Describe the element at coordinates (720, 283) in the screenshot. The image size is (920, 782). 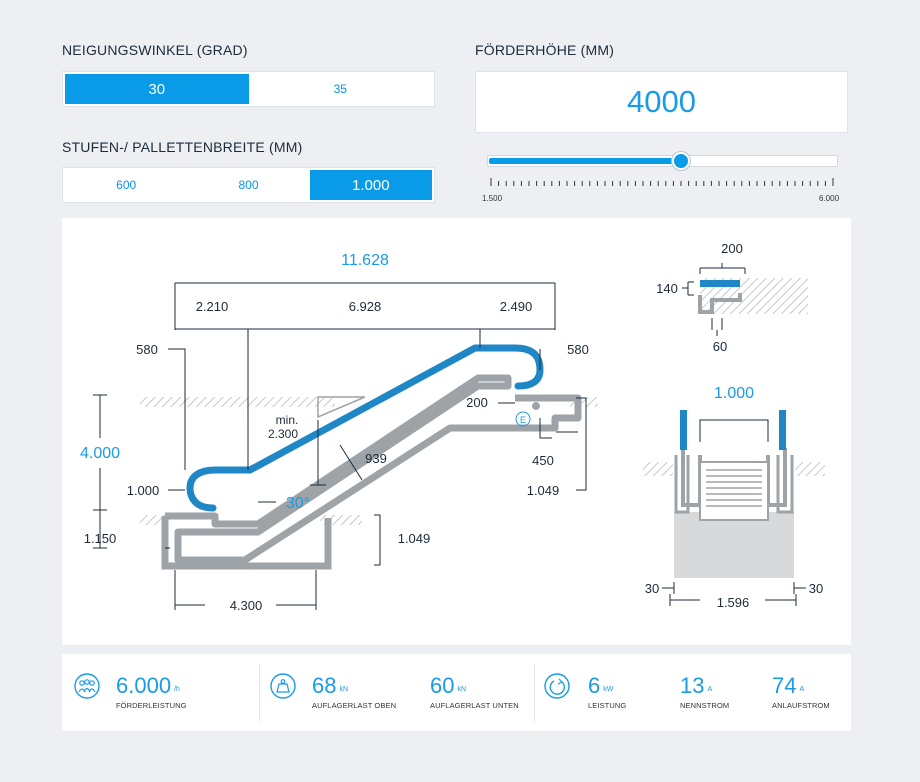
I see `detail-handrail` at that location.